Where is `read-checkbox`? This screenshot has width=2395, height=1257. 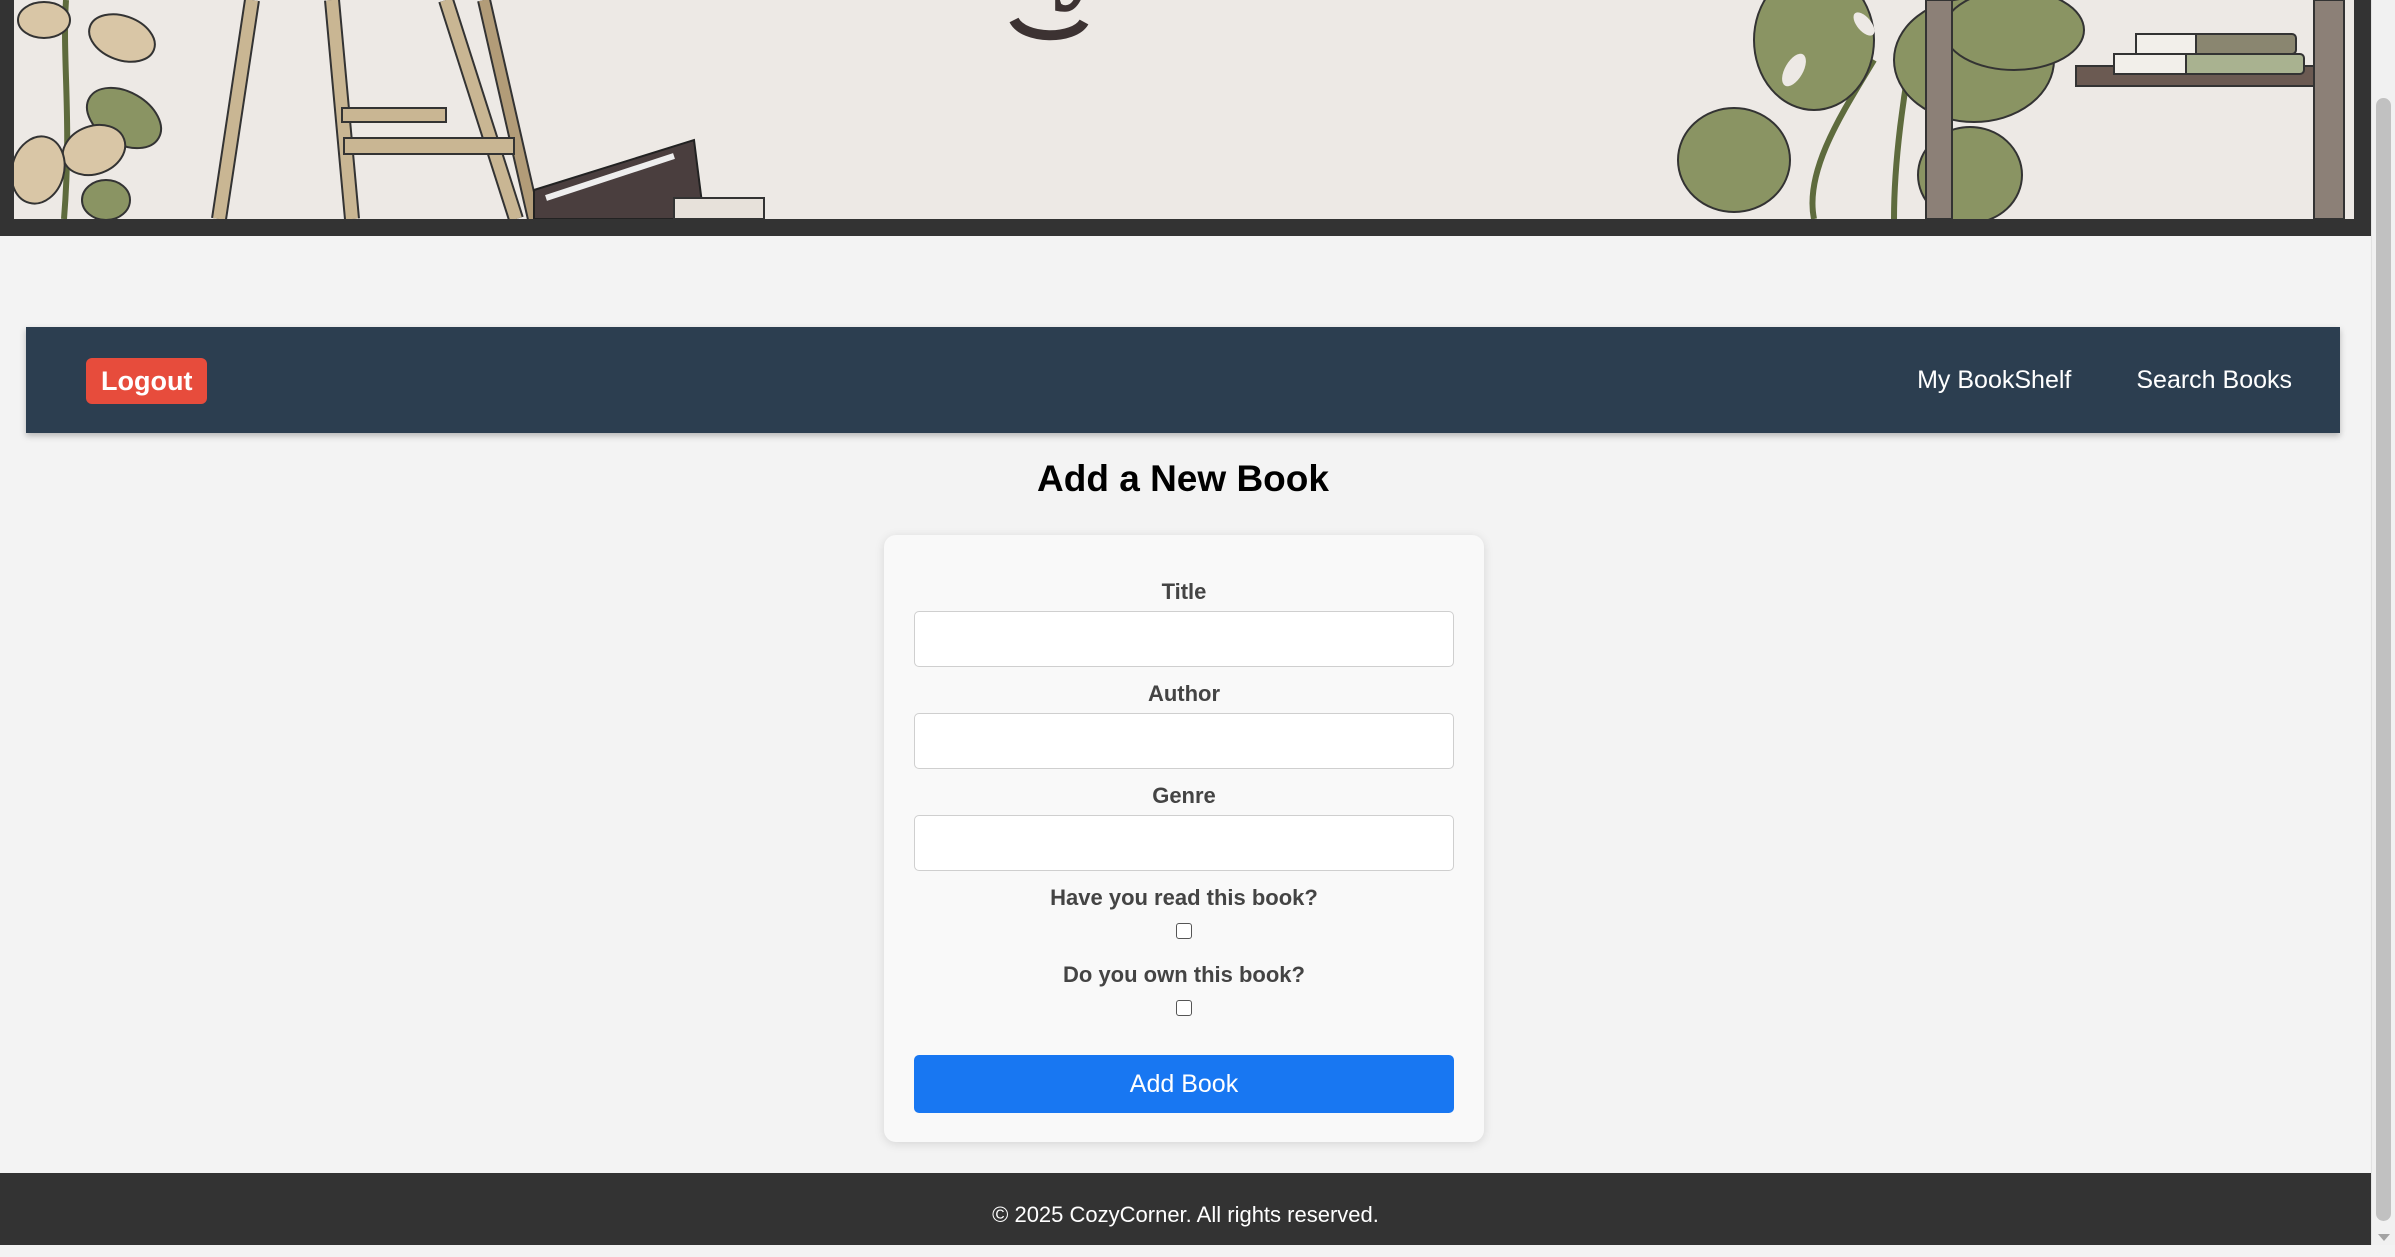 read-checkbox is located at coordinates (1184, 931).